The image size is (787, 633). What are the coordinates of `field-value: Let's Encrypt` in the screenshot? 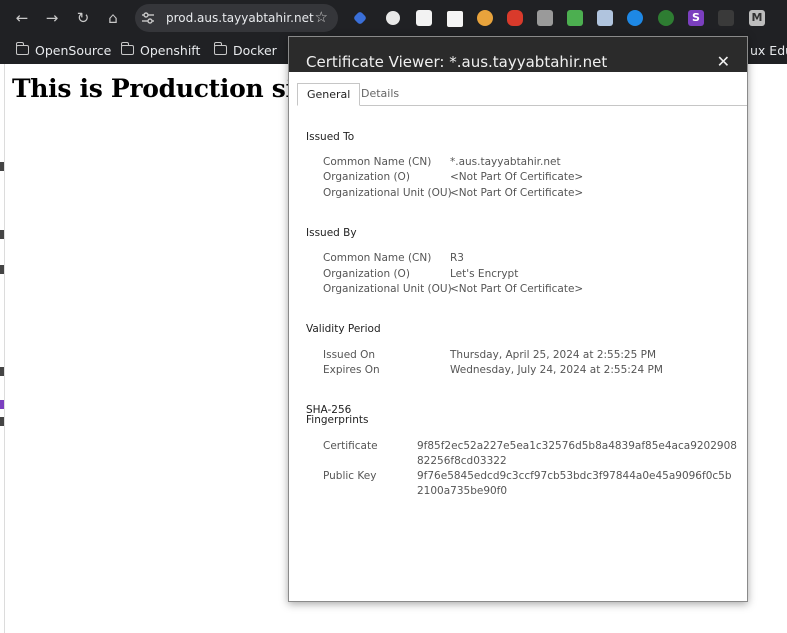 It's located at (484, 274).